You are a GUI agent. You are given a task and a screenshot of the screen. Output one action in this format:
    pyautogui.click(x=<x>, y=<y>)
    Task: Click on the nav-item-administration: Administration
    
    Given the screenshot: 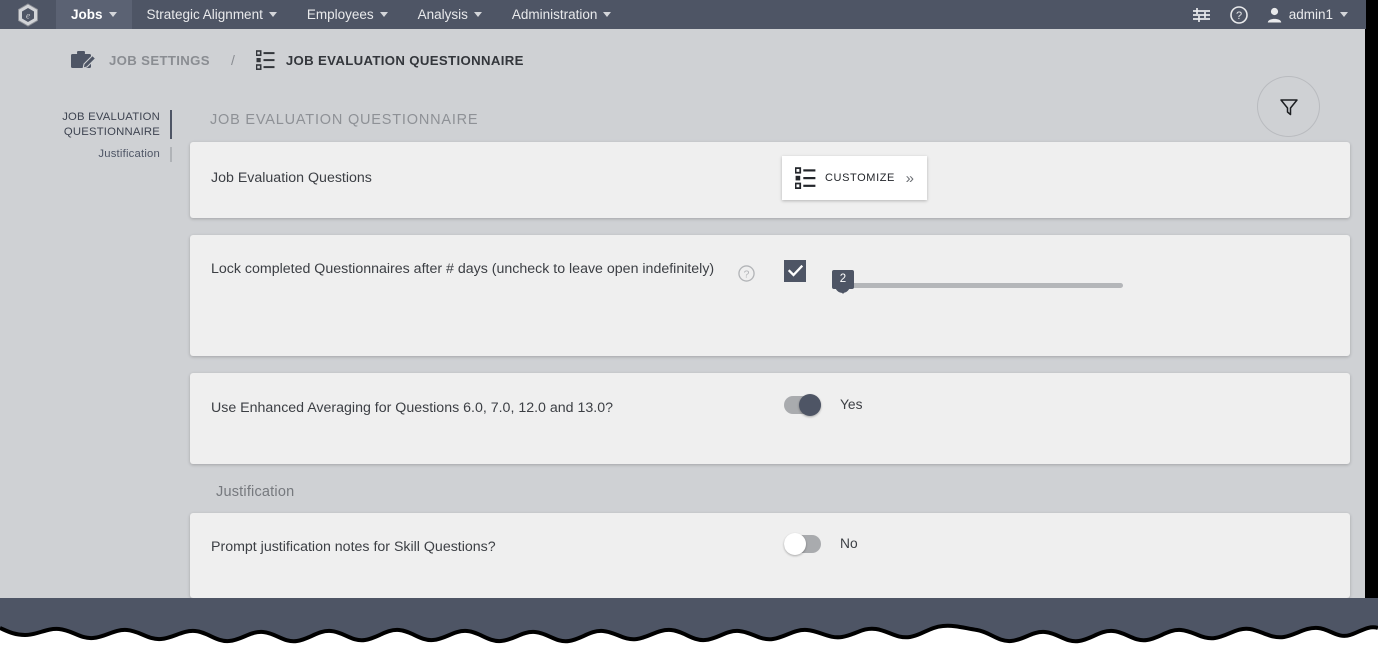 What is the action you would take?
    pyautogui.click(x=562, y=14)
    